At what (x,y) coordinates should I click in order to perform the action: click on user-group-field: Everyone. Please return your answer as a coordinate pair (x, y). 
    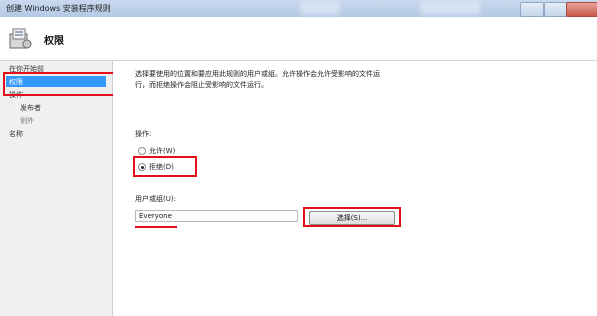
    Looking at the image, I should click on (216, 216).